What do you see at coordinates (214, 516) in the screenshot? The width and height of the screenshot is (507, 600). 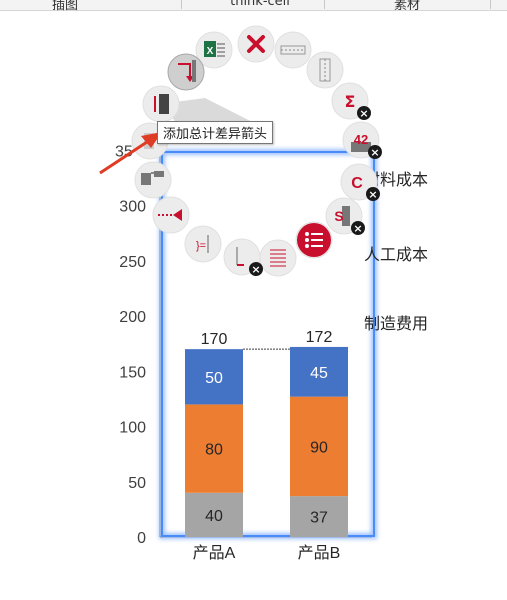 I see `data-label: 40` at bounding box center [214, 516].